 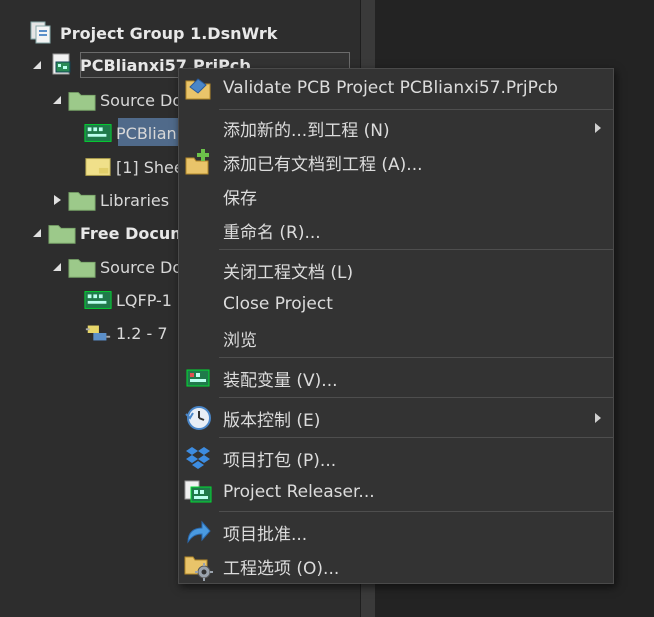 I want to click on tree-item-version: 1.2 - 7, so click(x=126, y=333).